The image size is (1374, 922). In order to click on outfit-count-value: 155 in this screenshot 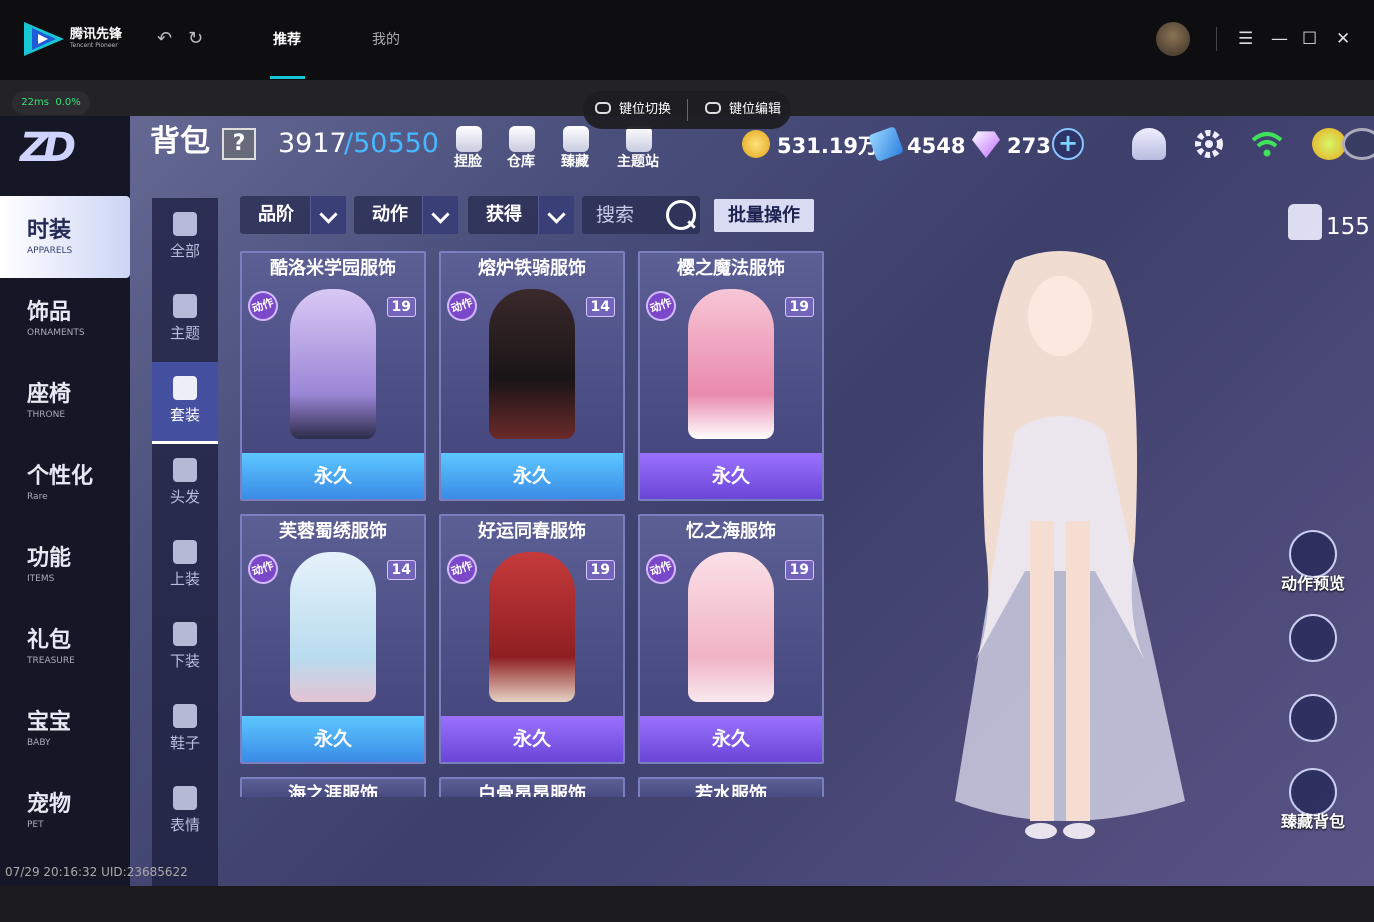, I will do `click(1348, 227)`.